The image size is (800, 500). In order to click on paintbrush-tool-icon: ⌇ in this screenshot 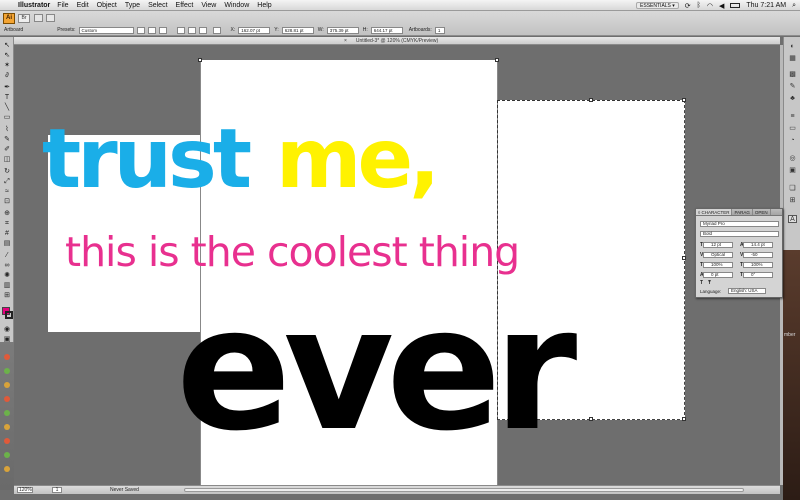, I will do `click(7, 129)`.